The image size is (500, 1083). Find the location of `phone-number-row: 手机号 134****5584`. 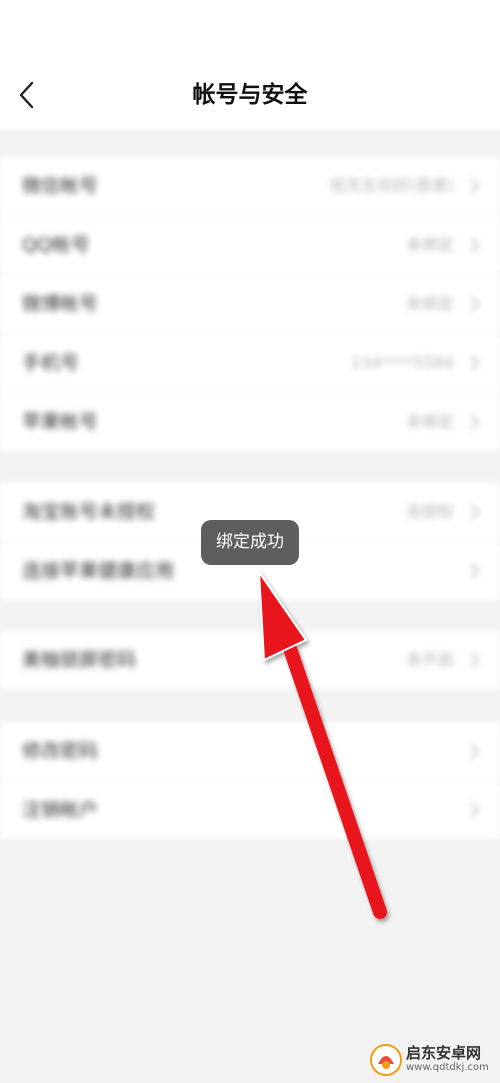

phone-number-row: 手机号 134****5584 is located at coordinates (250, 362).